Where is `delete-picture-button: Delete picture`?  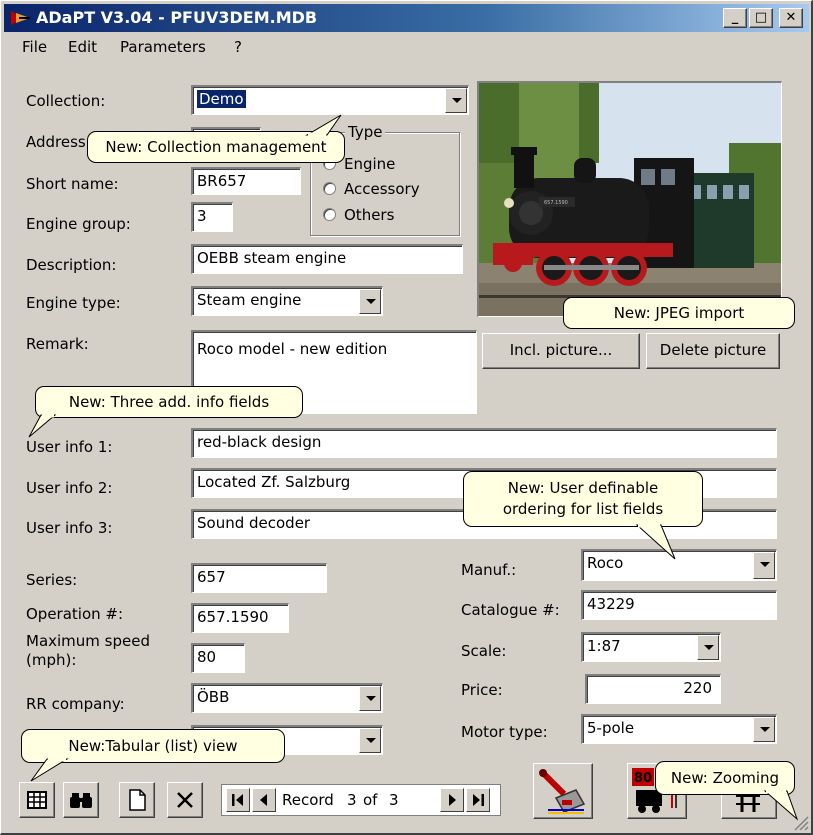 delete-picture-button: Delete picture is located at coordinates (713, 351).